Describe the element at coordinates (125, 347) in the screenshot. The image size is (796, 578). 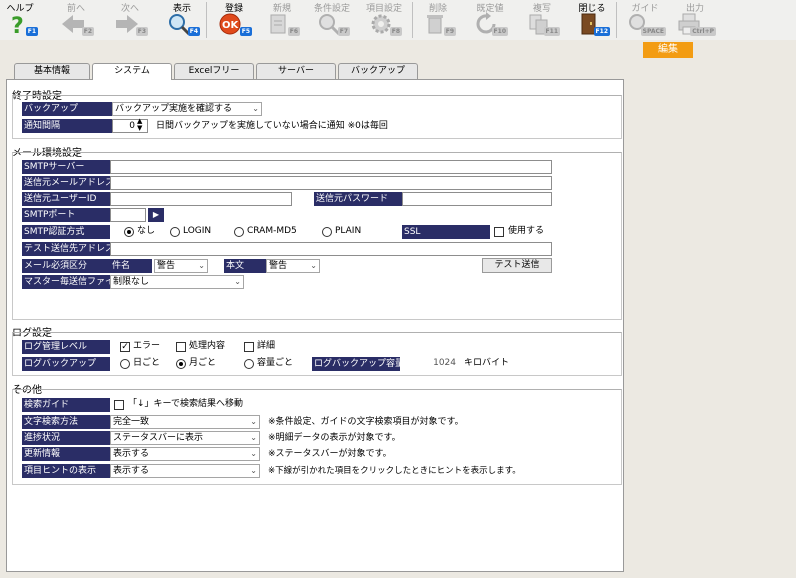
I see `log-level-error-checkbox: ✓` at that location.